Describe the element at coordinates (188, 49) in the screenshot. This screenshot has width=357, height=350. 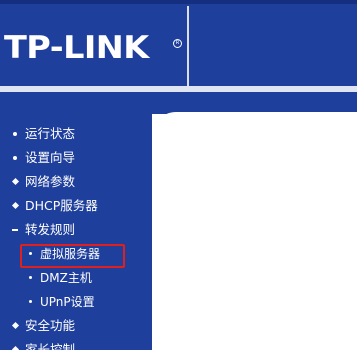
I see `header-divider` at that location.